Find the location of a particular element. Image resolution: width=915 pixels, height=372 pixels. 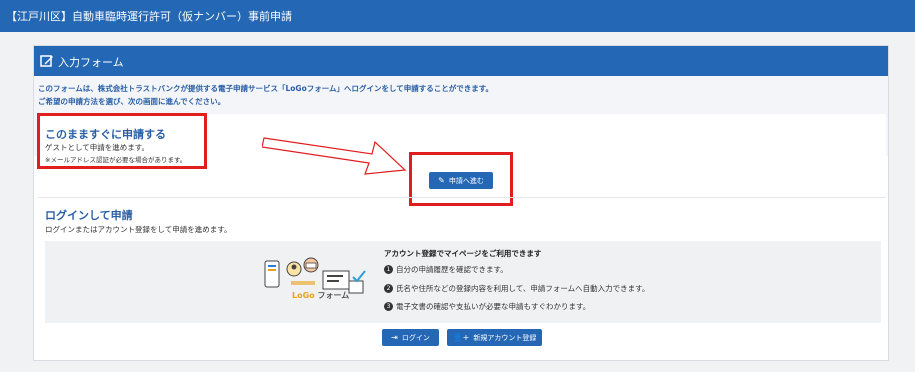

promo-item: 2 氏名や住所などの登録内容を利用して、申請フォームへ自動入力できます。 is located at coordinates (516, 288).